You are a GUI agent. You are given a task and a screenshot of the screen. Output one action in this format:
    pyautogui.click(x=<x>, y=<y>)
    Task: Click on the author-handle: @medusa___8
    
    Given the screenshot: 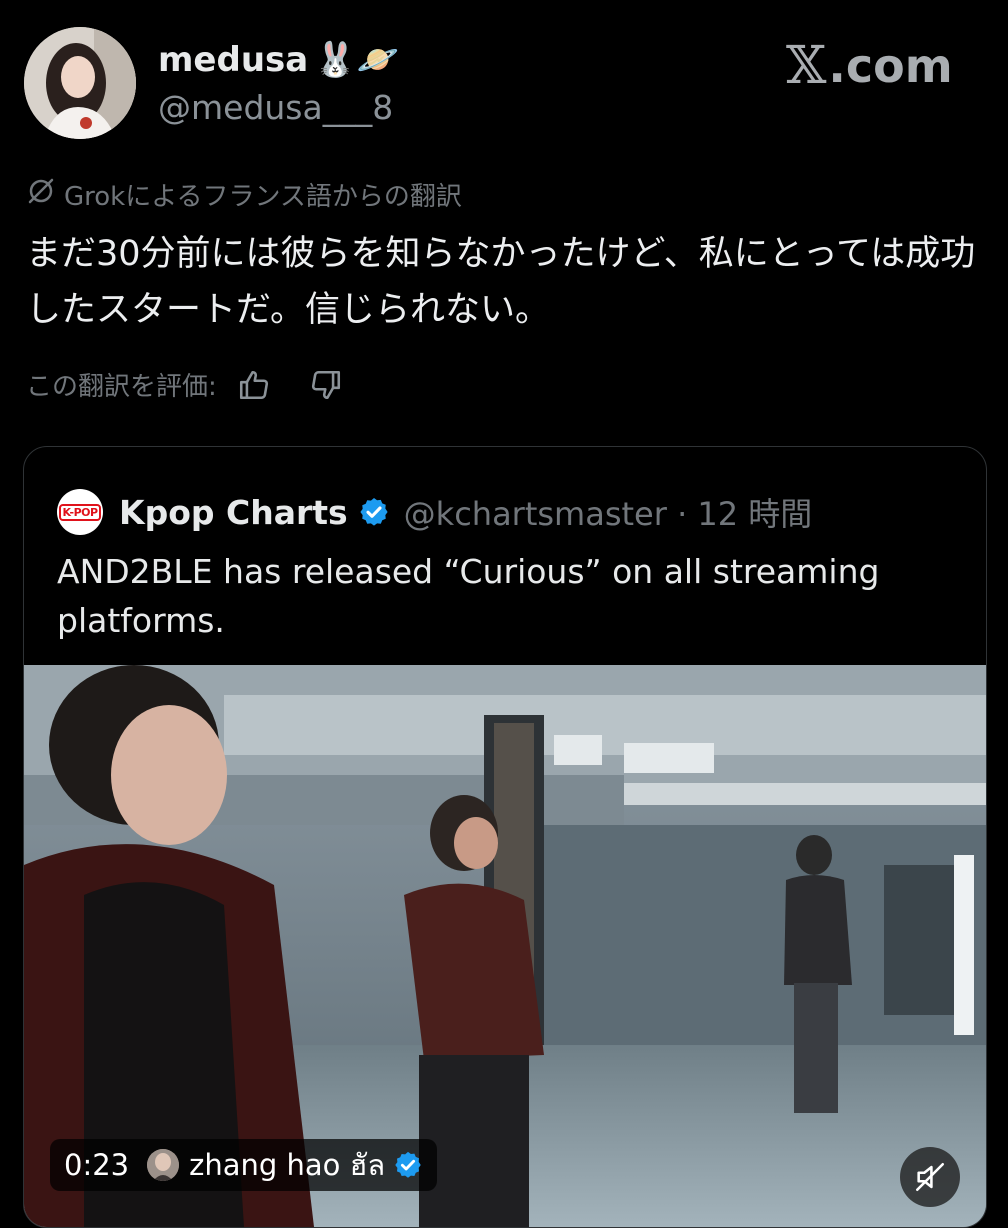 What is the action you would take?
    pyautogui.click(x=275, y=107)
    